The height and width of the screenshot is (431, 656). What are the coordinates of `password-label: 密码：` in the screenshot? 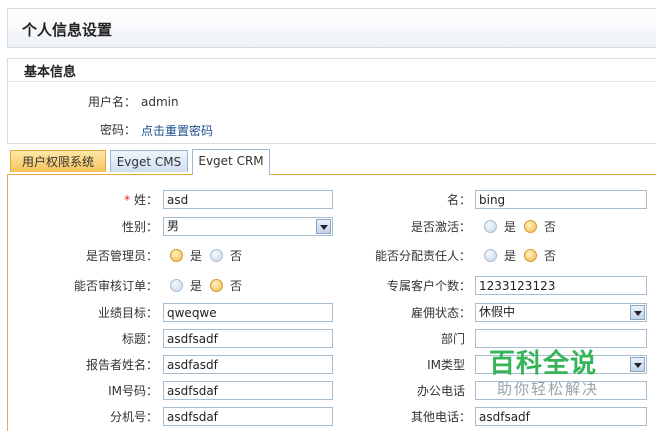 It's located at (117, 130).